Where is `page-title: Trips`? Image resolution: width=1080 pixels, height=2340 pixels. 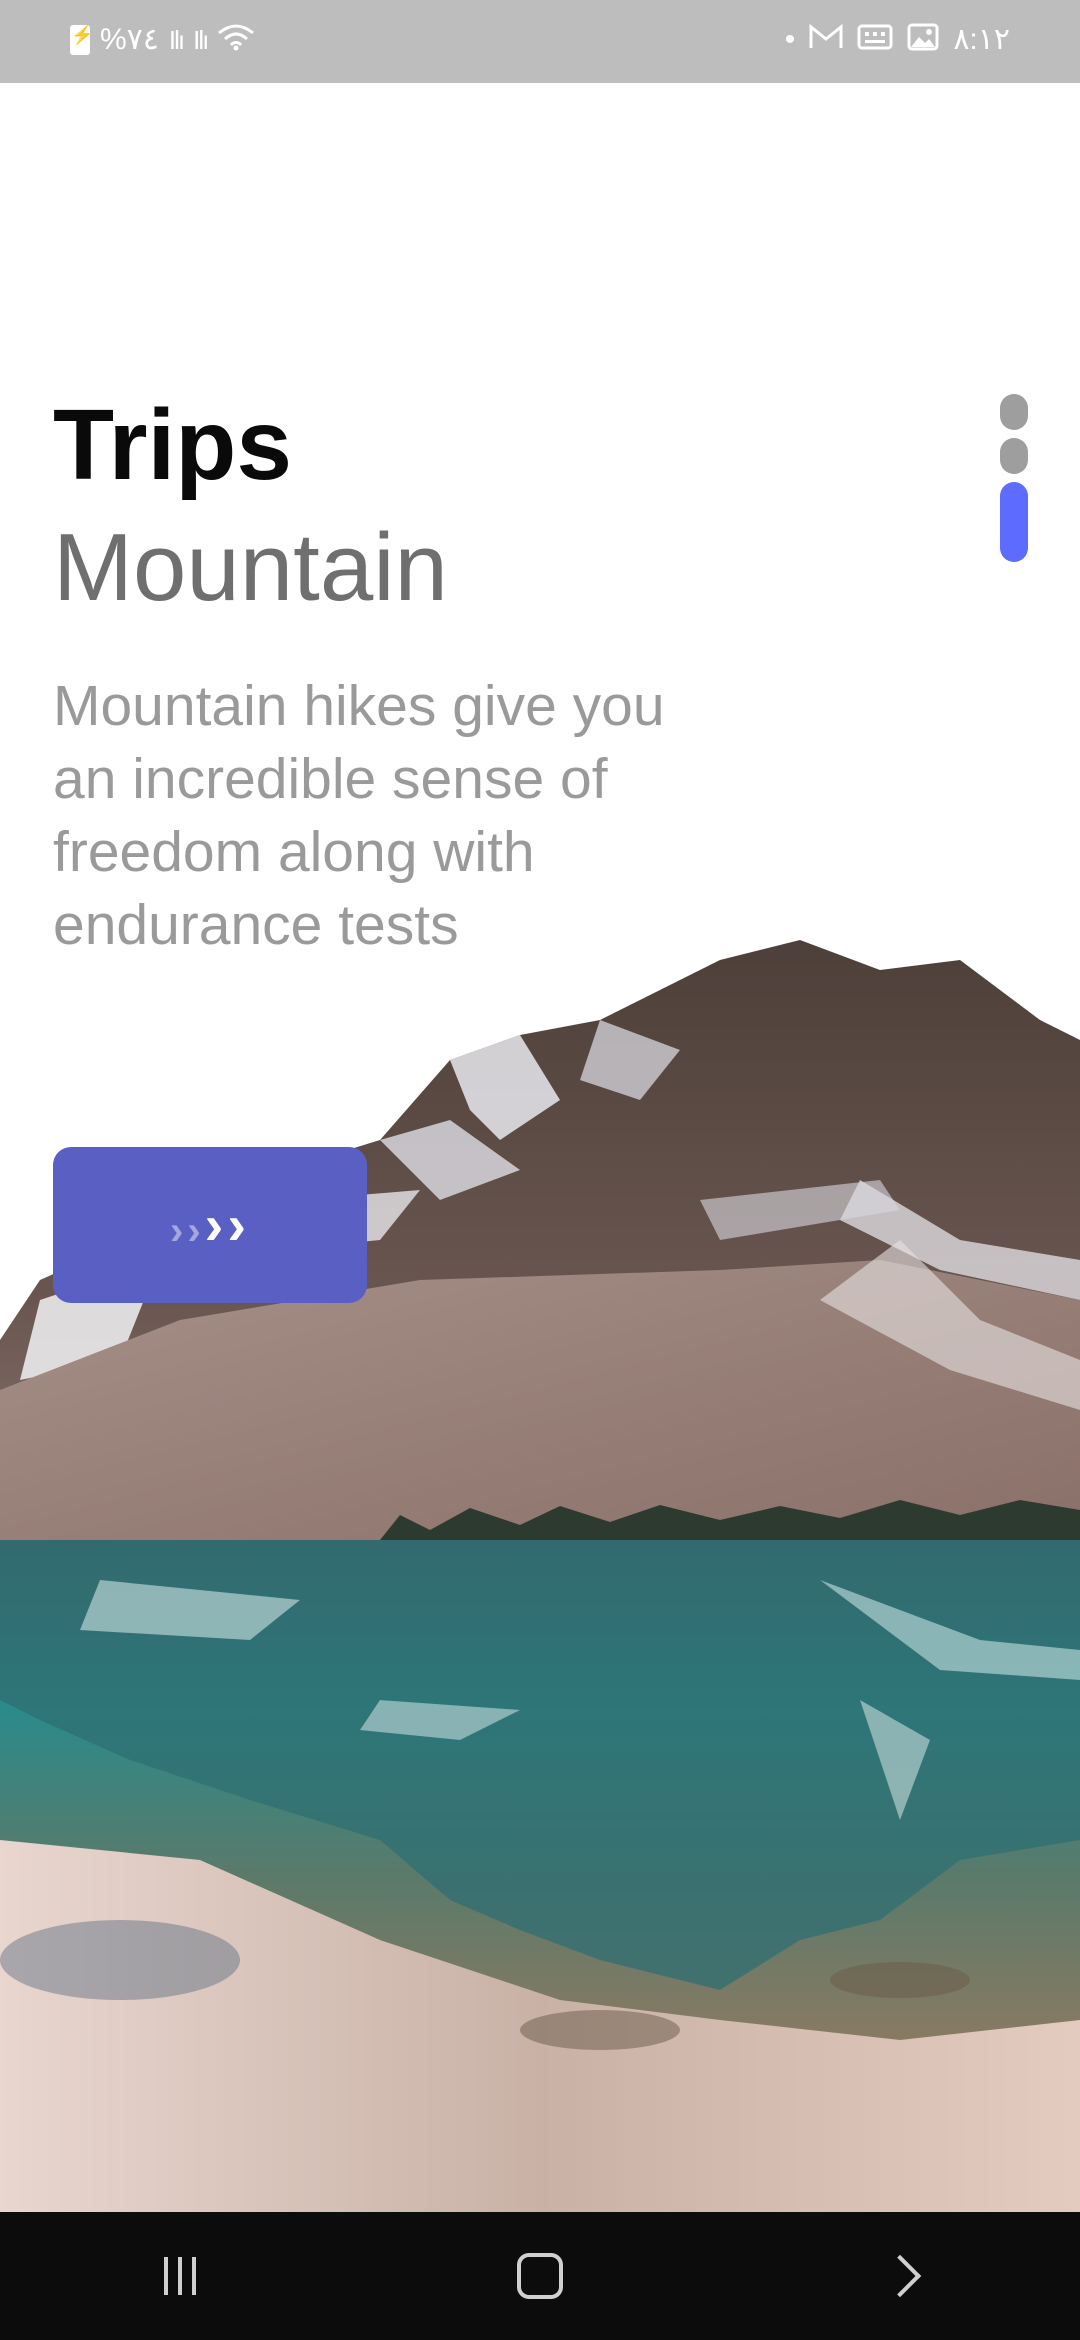
page-title: Trips is located at coordinates (172, 445).